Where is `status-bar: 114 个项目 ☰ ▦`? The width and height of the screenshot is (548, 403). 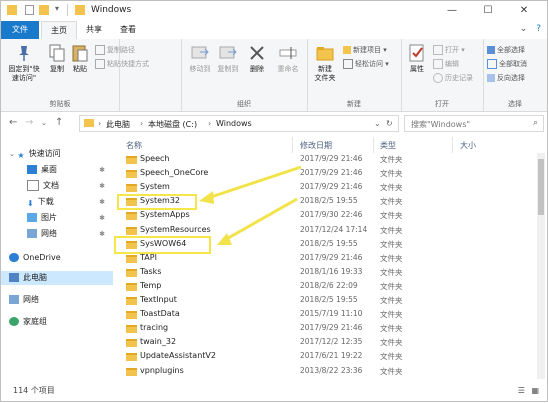
status-bar: 114 个项目 ☰ ▦ is located at coordinates (274, 391).